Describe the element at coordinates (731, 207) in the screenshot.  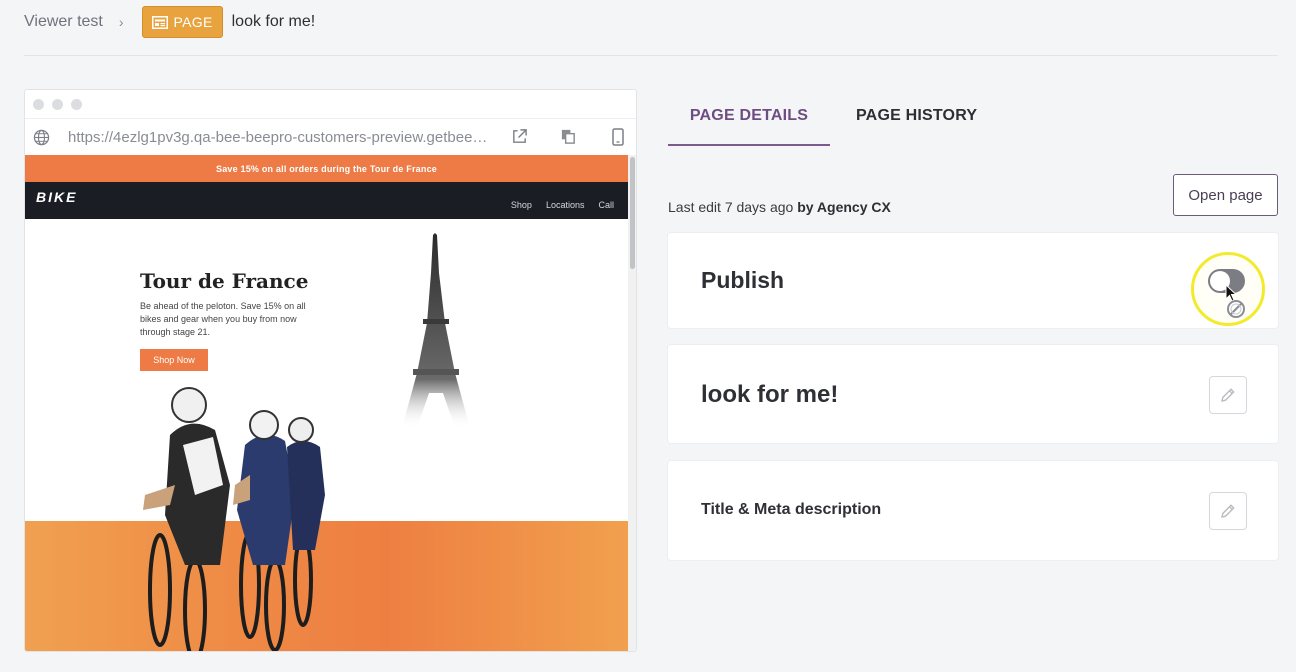
I see `last-edit-time: Last edit 7 days ago` at that location.